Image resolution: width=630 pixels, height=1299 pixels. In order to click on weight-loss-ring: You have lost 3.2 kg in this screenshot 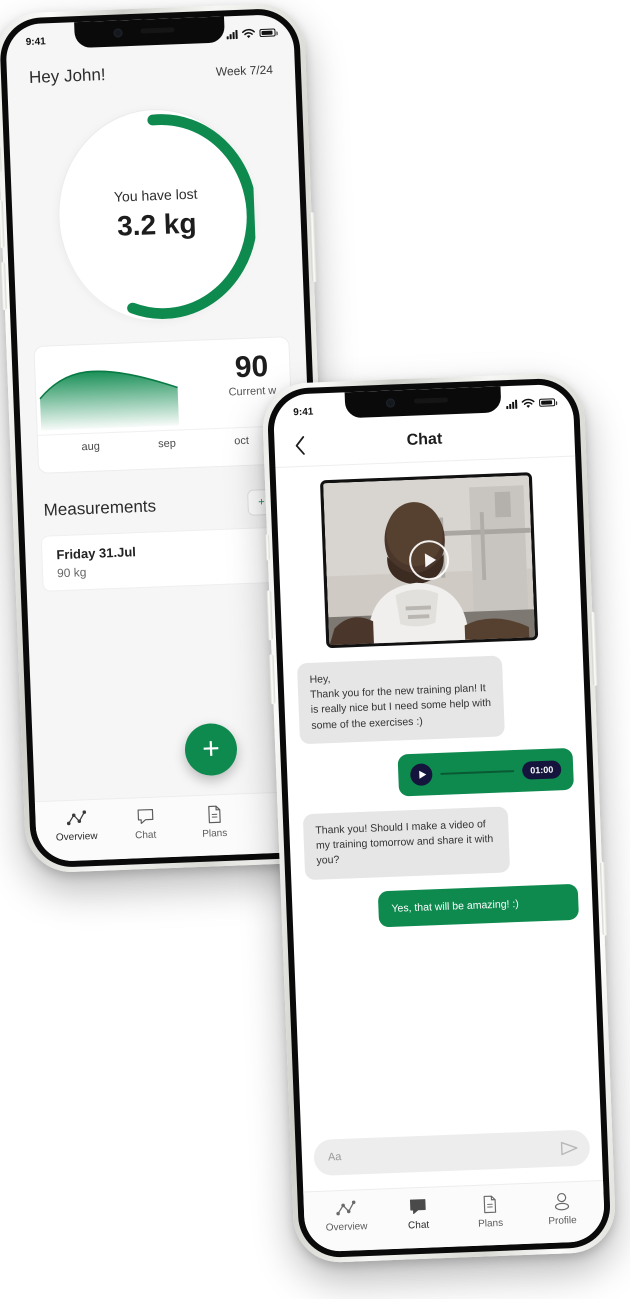, I will do `click(156, 214)`.